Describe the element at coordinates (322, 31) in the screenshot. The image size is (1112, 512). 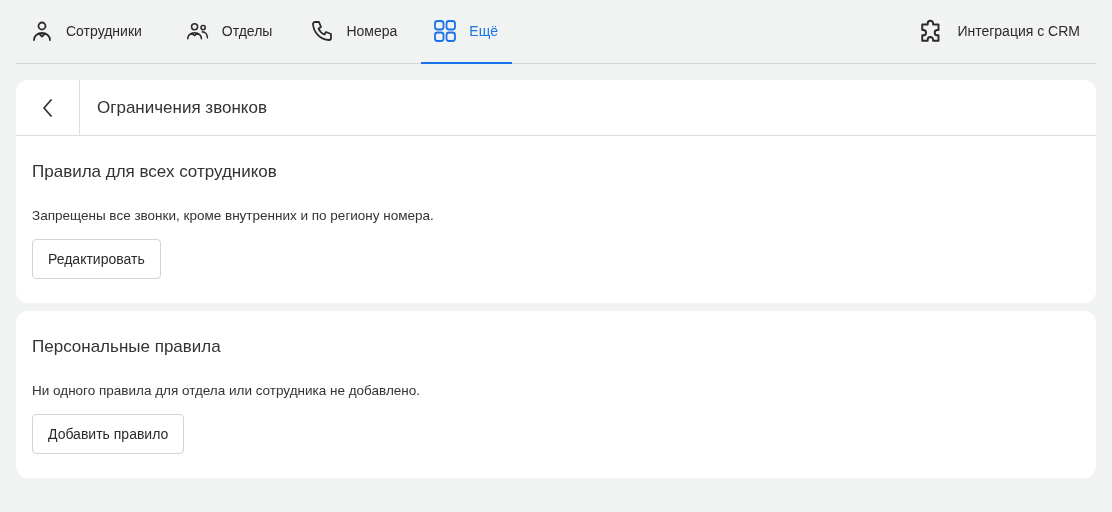
I see `phone-icon` at that location.